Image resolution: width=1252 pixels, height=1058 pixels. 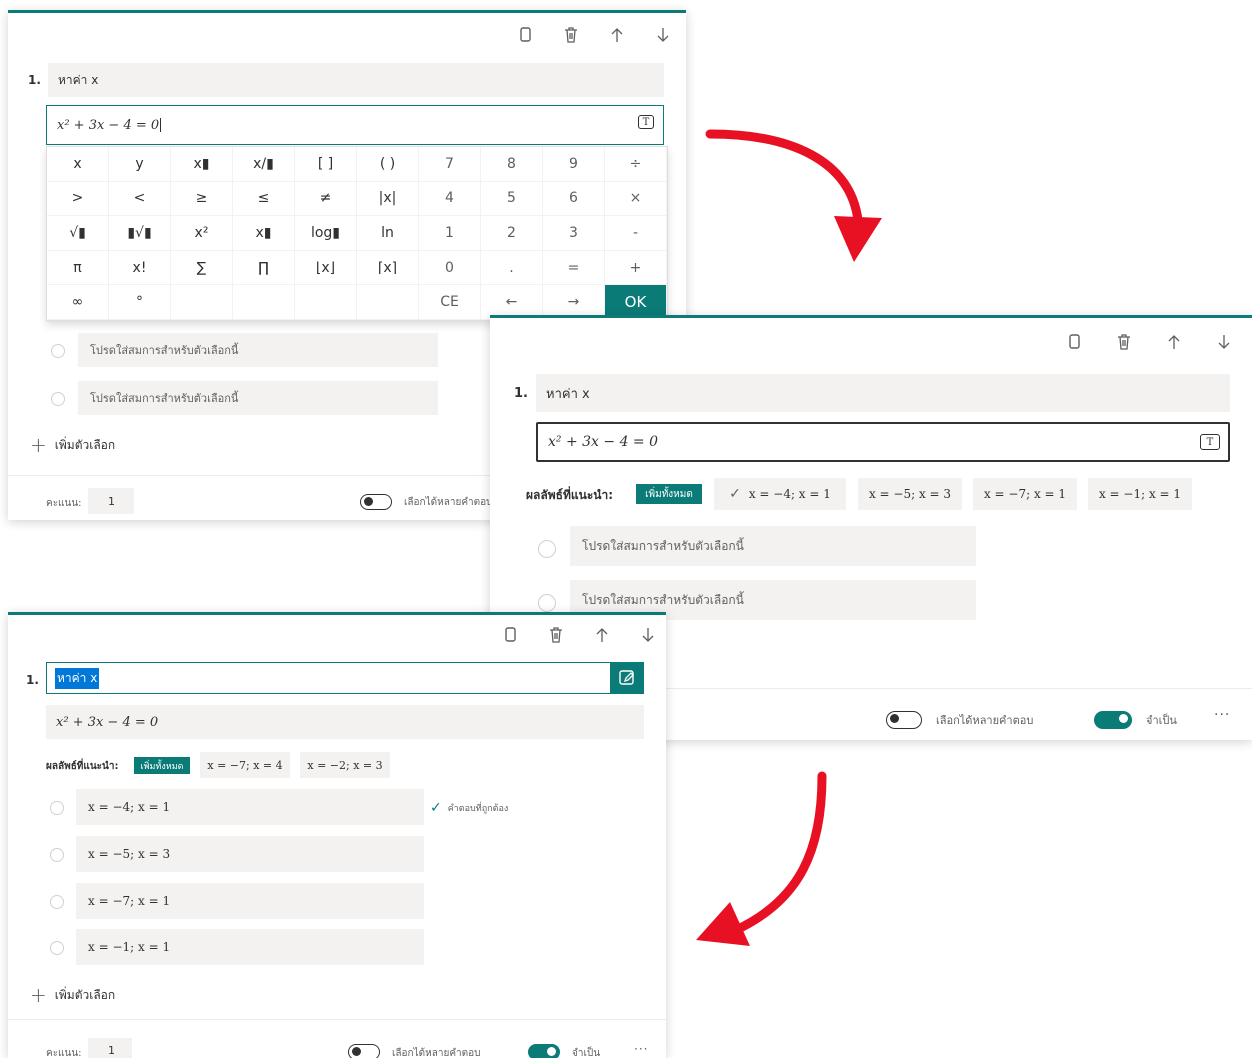 I want to click on keypad-key: |x|, so click(x=388, y=199).